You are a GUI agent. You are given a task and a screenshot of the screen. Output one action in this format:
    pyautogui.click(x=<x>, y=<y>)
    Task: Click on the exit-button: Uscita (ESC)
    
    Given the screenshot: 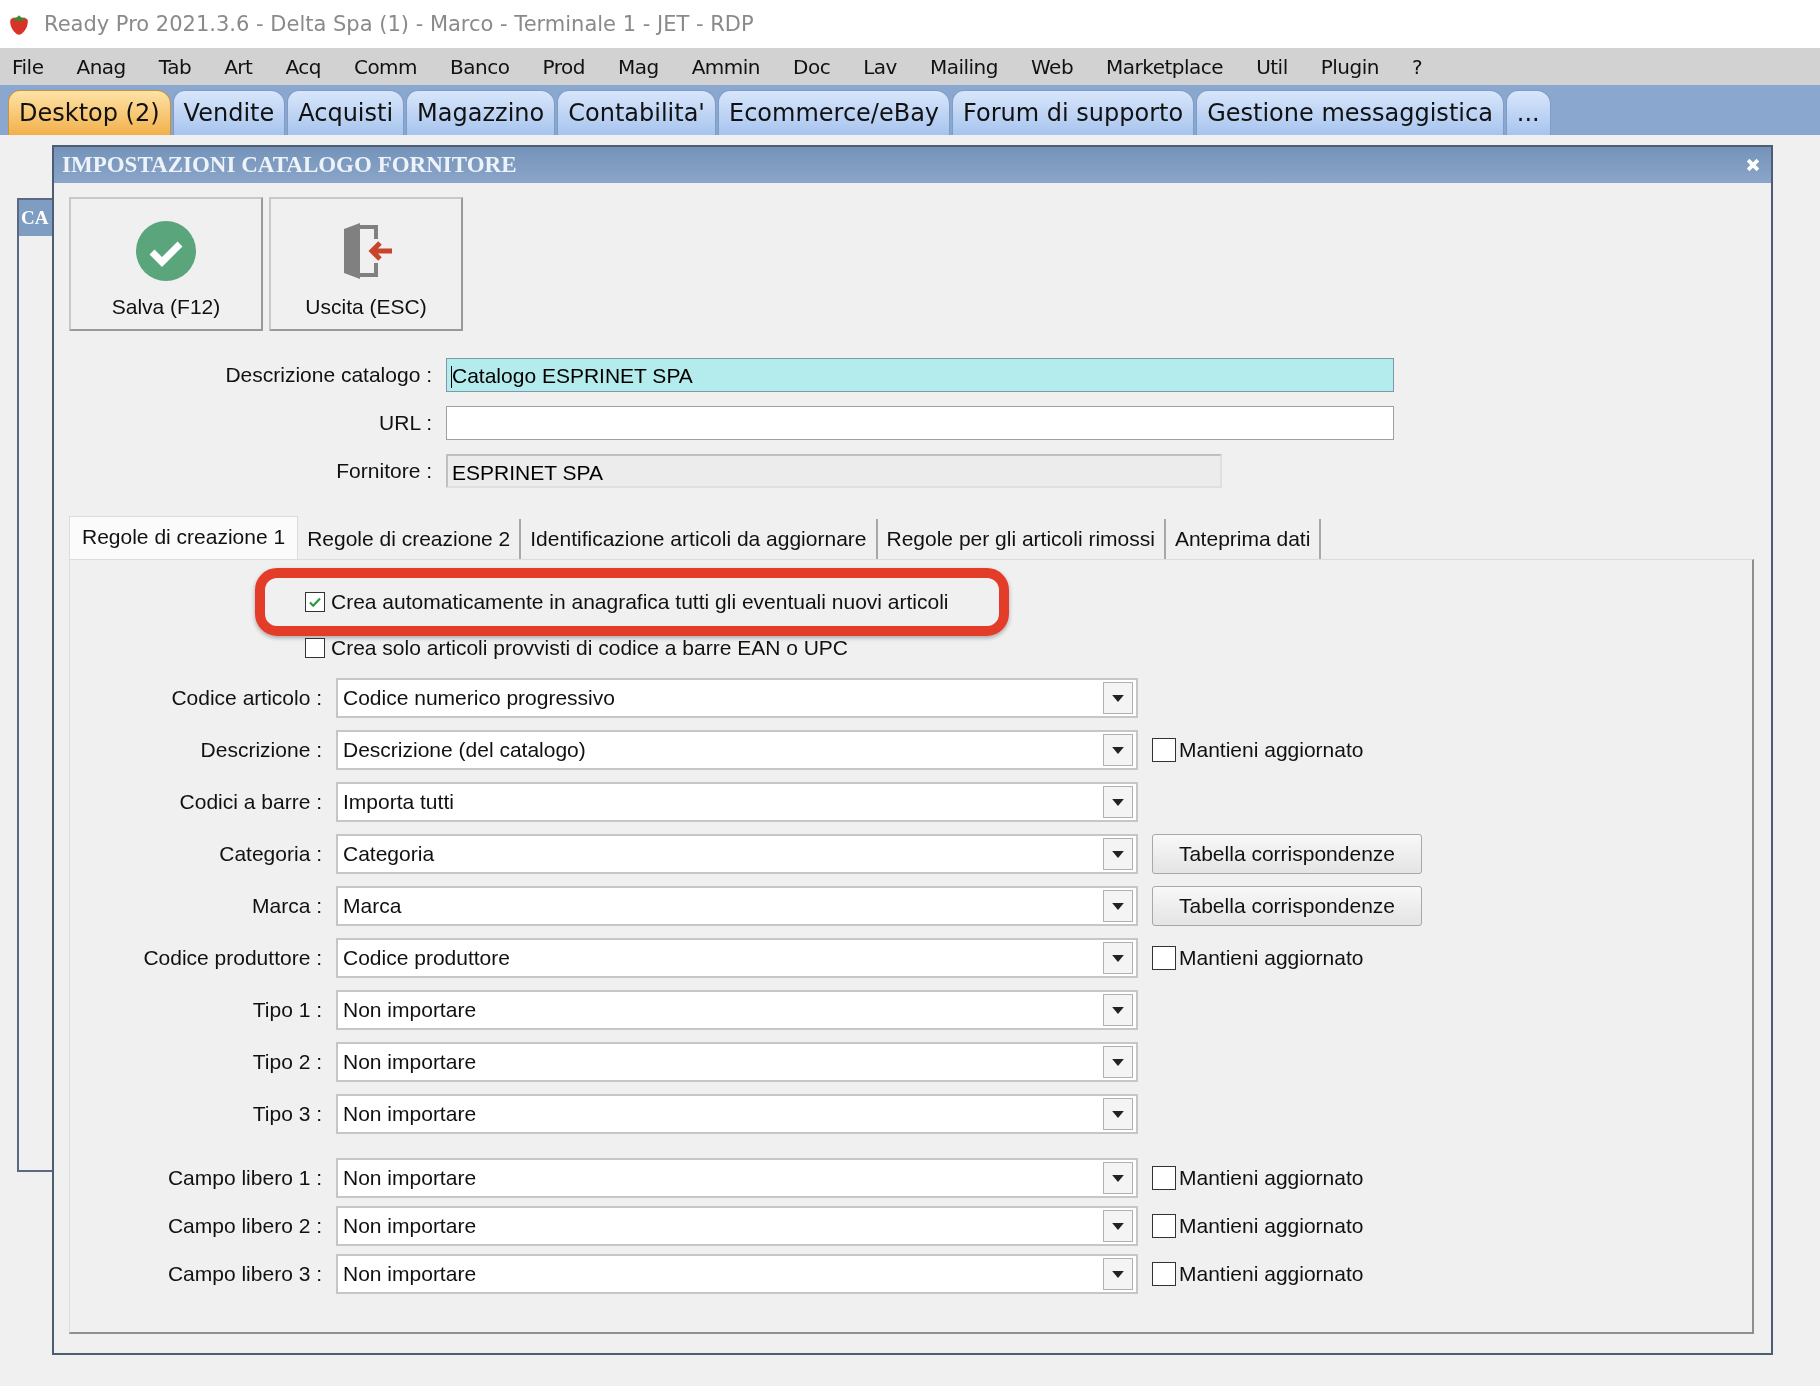 What is the action you would take?
    pyautogui.click(x=366, y=264)
    